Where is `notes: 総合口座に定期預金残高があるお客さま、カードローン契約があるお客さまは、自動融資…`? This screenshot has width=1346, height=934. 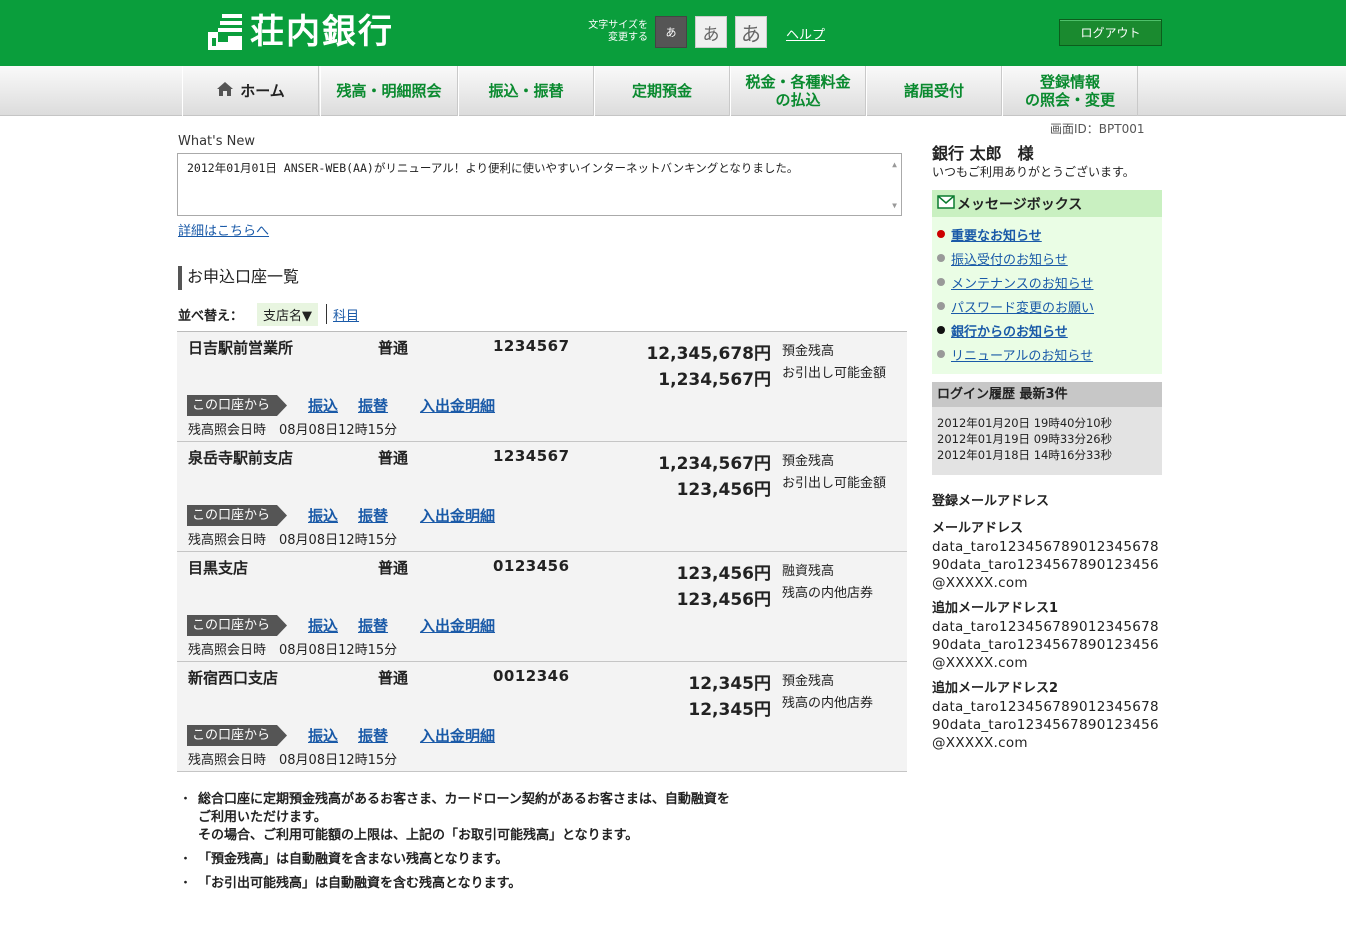 notes: 総合口座に定期預金残高があるお客さま、カードローン契約があるお客さまは、自動融資… is located at coordinates (454, 845).